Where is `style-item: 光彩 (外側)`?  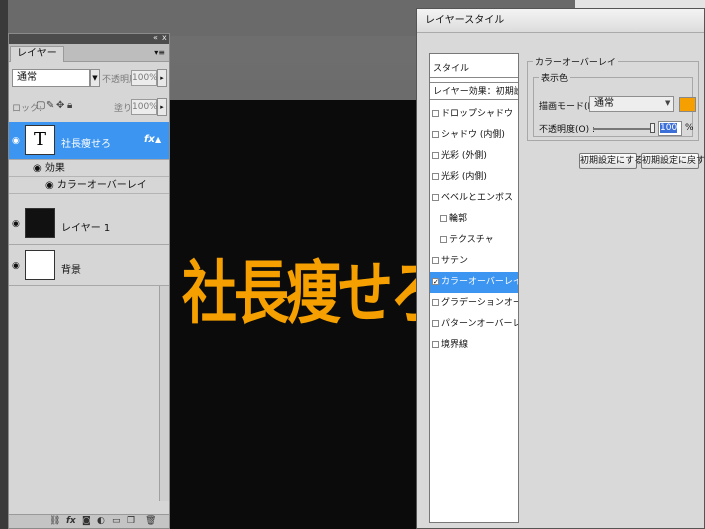 style-item: 光彩 (外側) is located at coordinates (474, 156).